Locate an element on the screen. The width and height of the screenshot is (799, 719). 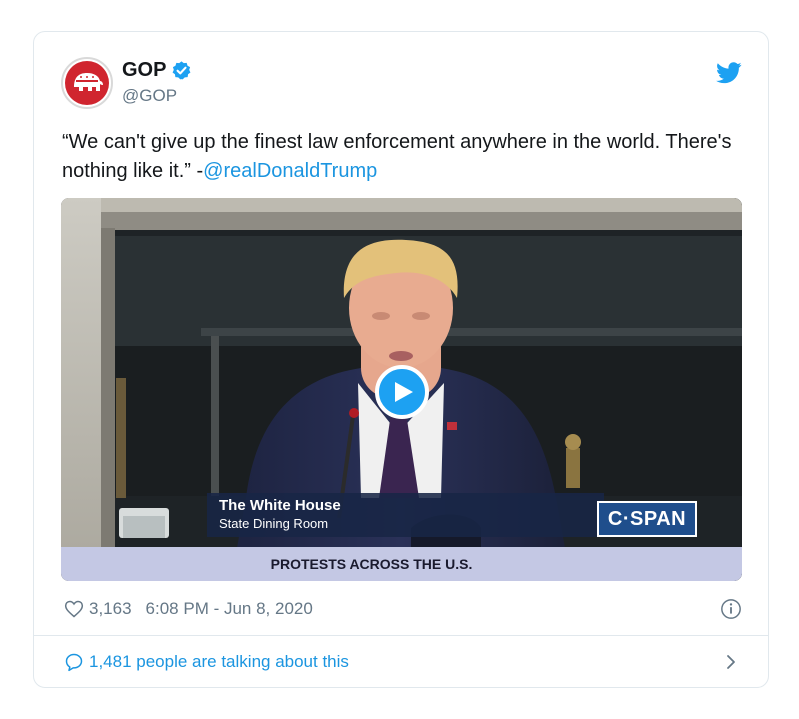
network-logo: C·SPAN is located at coordinates (647, 519).